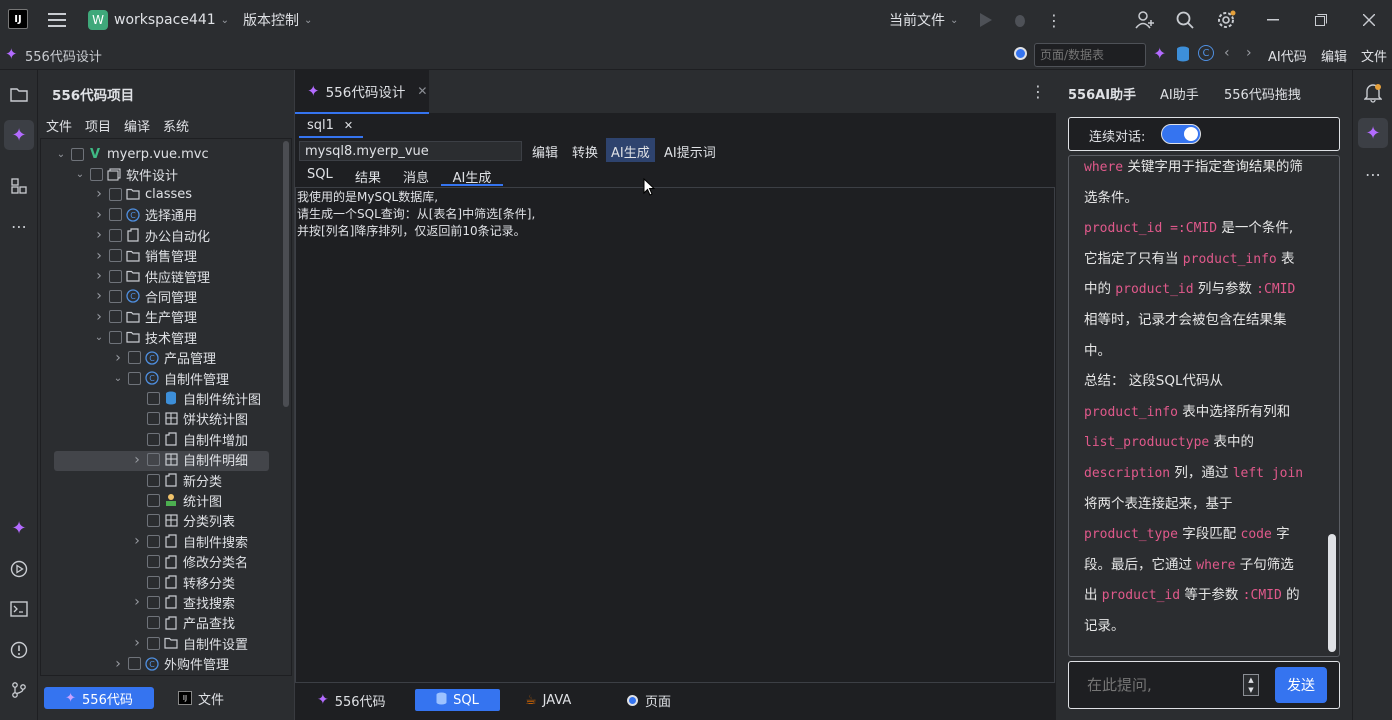 The width and height of the screenshot is (1392, 720). I want to click on close-tab-icon: ✕, so click(422, 91).